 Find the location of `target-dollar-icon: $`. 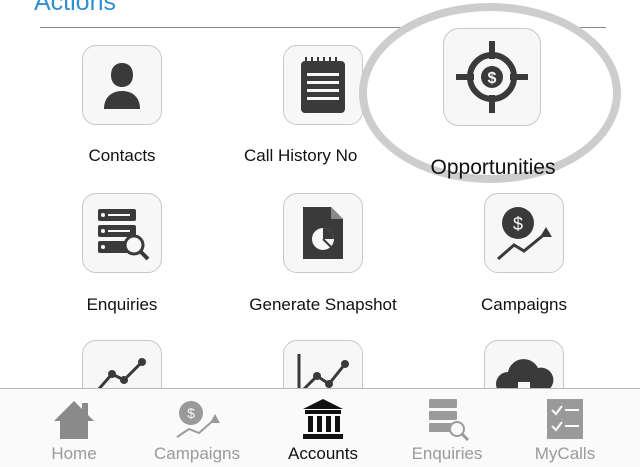

target-dollar-icon: $ is located at coordinates (492, 77).